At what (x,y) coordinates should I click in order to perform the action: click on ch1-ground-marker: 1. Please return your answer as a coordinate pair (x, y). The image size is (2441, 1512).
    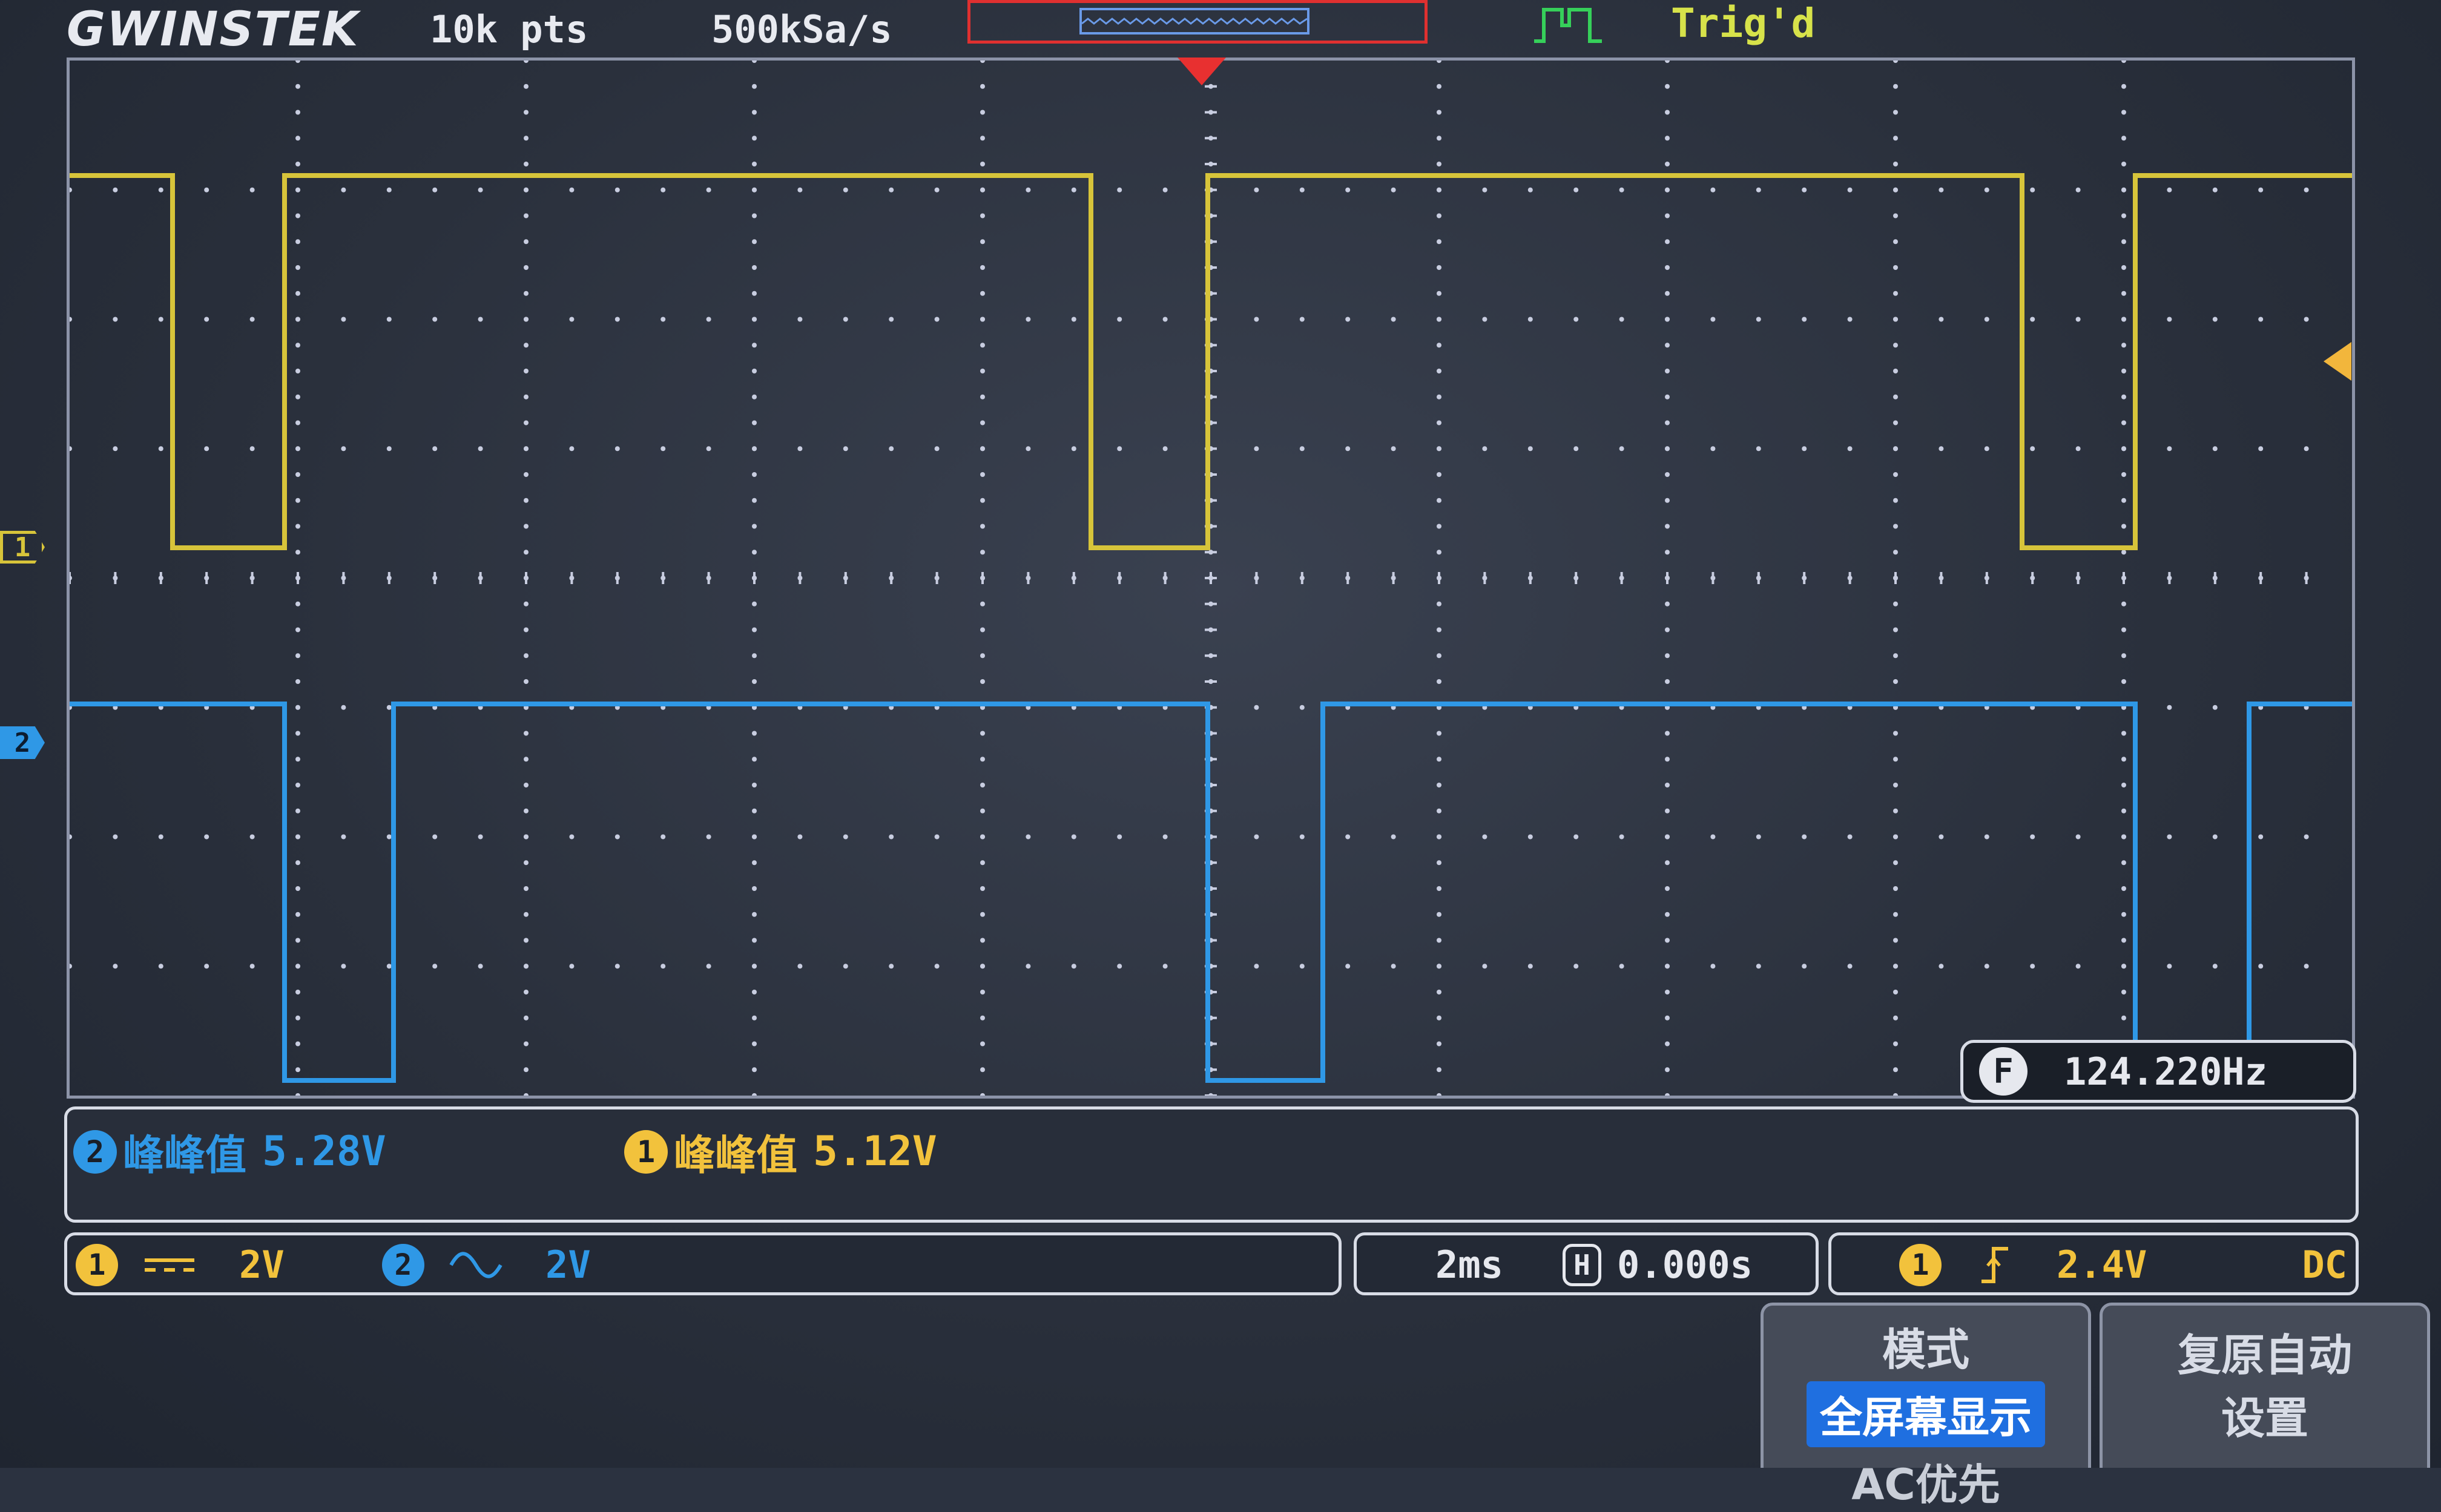
    Looking at the image, I should click on (23, 547).